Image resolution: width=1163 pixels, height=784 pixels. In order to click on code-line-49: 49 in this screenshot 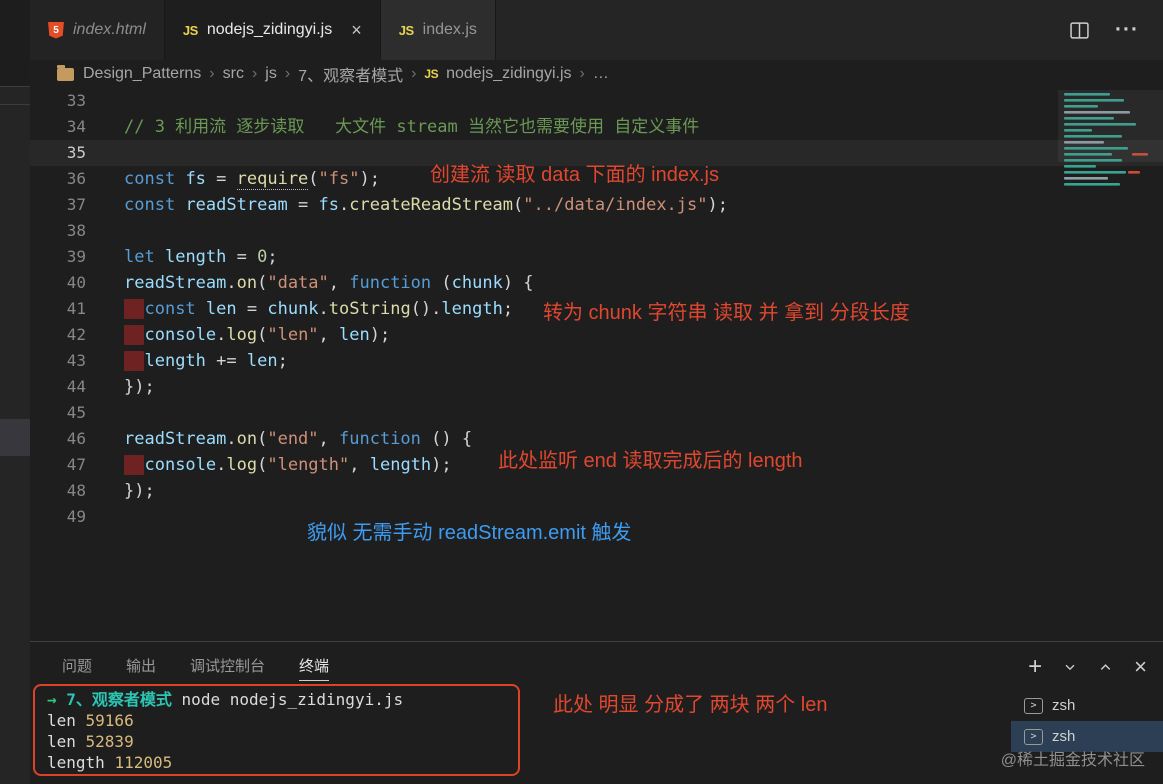, I will do `click(596, 517)`.